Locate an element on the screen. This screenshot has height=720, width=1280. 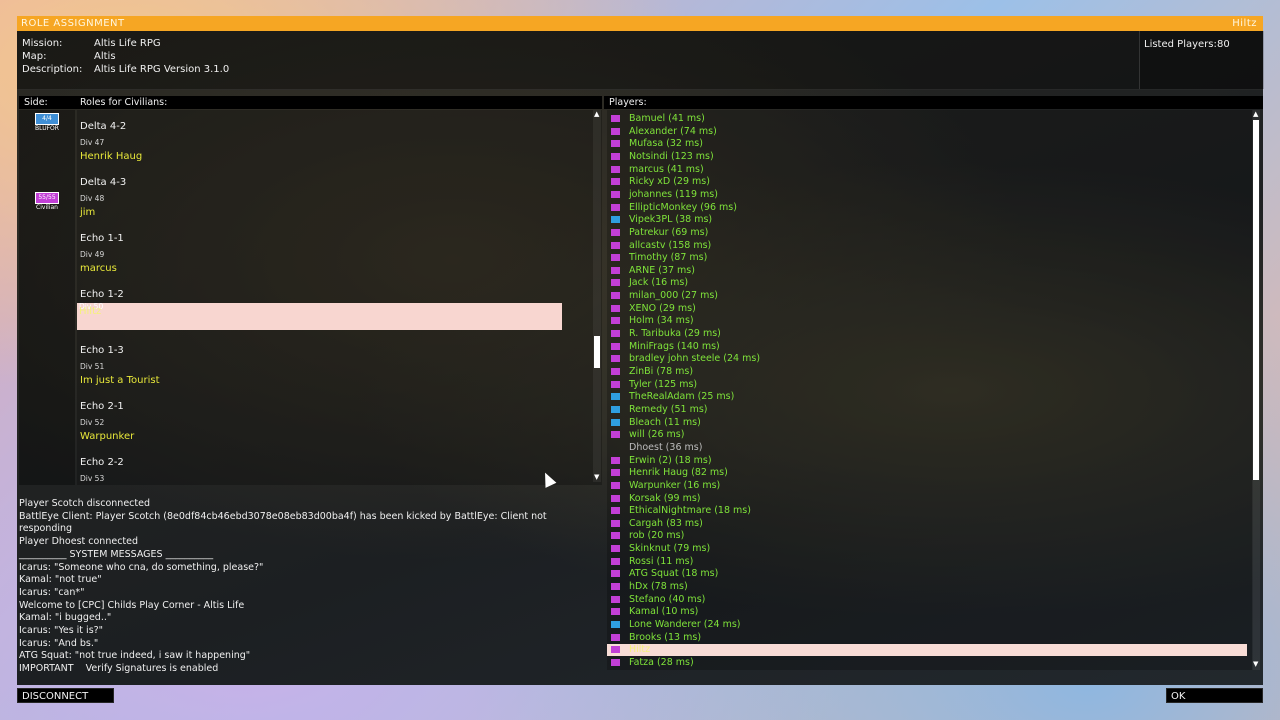
player-row: Tyler (125 ms) is located at coordinates (927, 385).